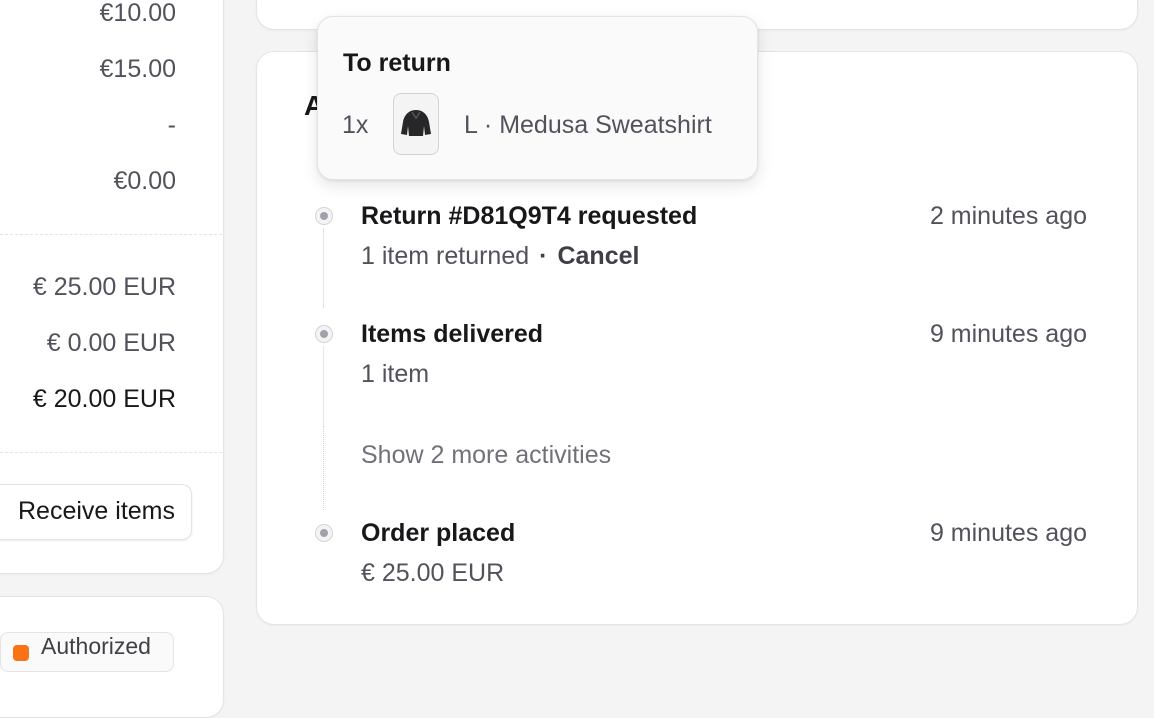 The image size is (1154, 718). I want to click on event-time: 2 minutes ago, so click(1008, 216).